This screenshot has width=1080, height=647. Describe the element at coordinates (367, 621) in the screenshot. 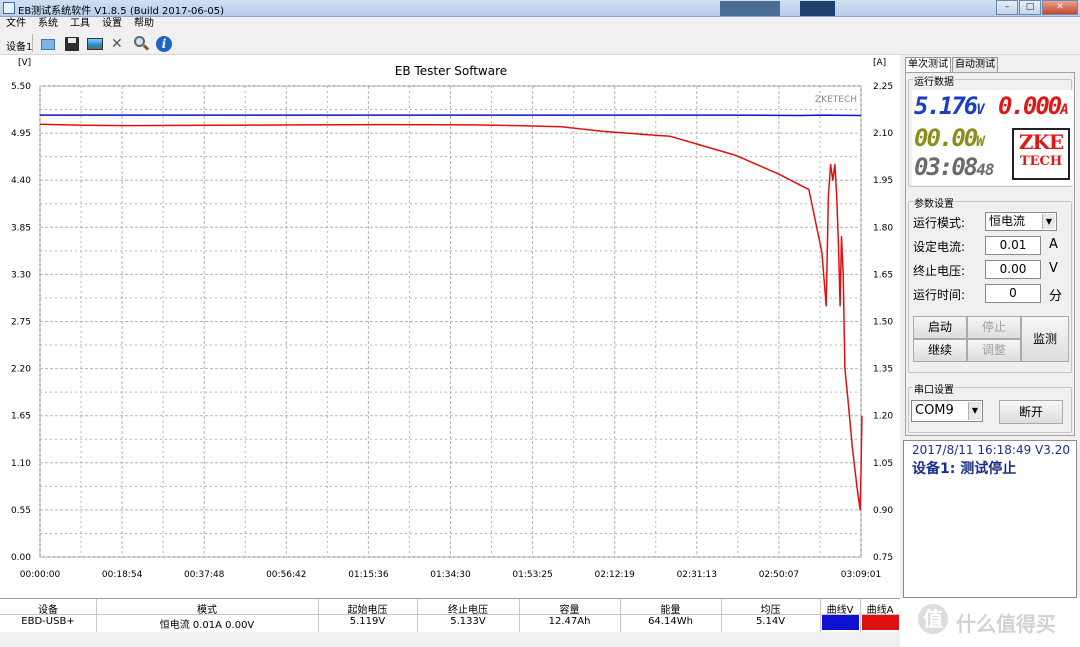

I see `cell-start-voltage: 5.119V` at that location.